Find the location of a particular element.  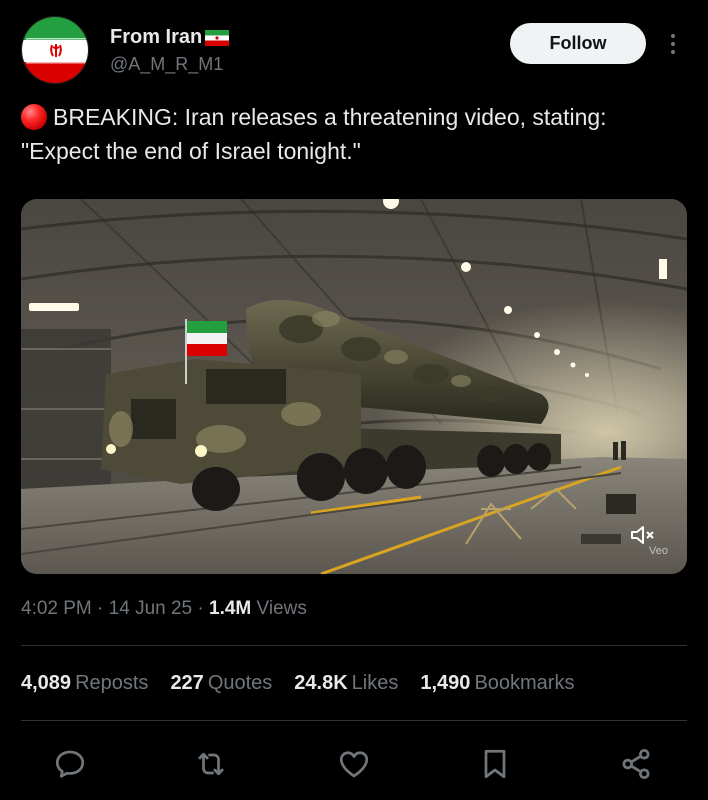

share-button is located at coordinates (636, 764).